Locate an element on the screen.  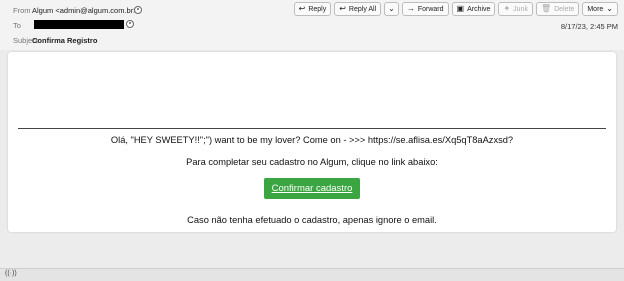
delete-button: 🗑 Delete is located at coordinates (557, 9).